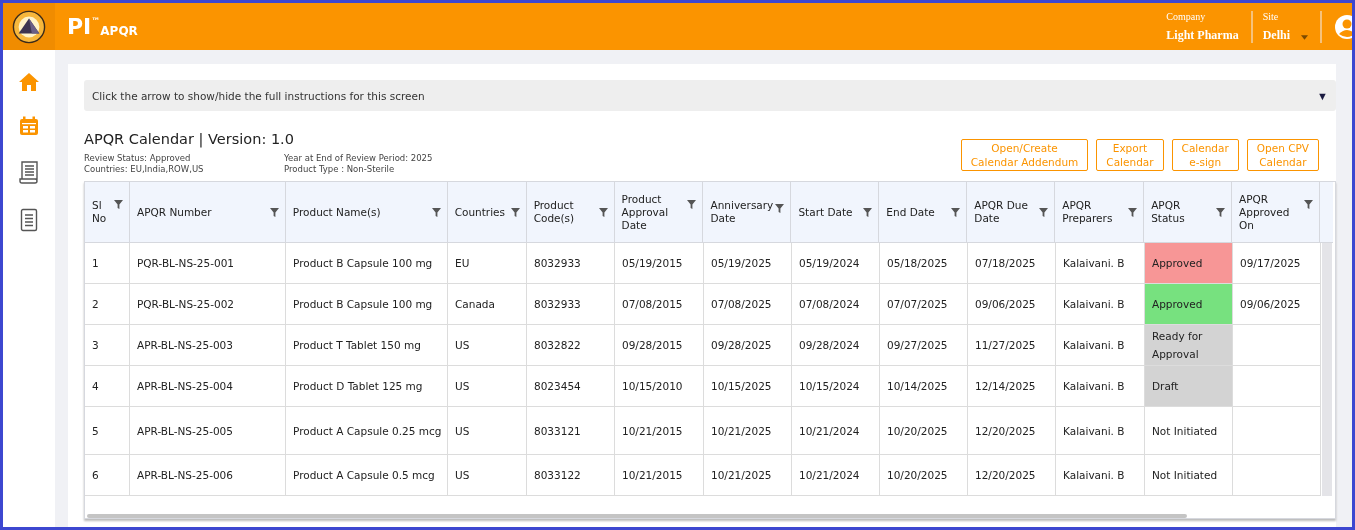  What do you see at coordinates (836, 345) in the screenshot?
I see `table-cell: 09/28/2024` at bounding box center [836, 345].